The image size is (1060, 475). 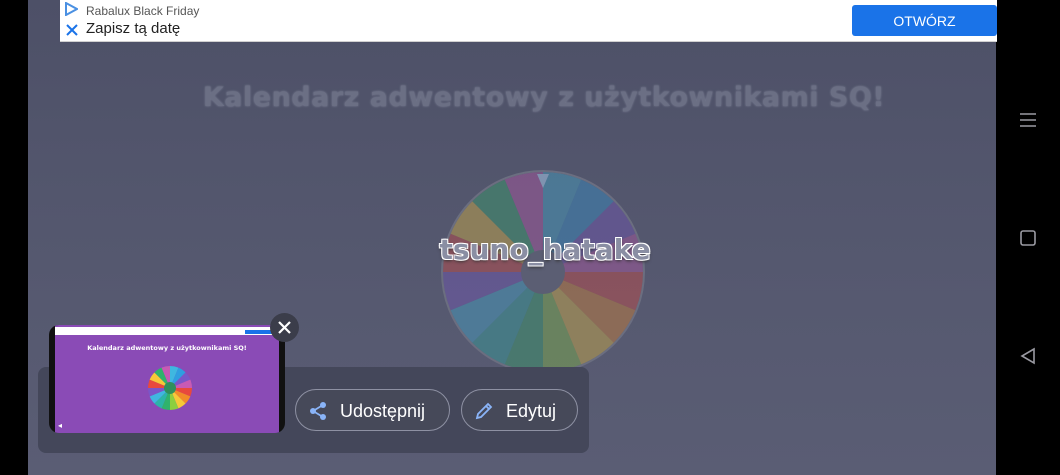 What do you see at coordinates (383, 411) in the screenshot?
I see `share-label: Udostępnij` at bounding box center [383, 411].